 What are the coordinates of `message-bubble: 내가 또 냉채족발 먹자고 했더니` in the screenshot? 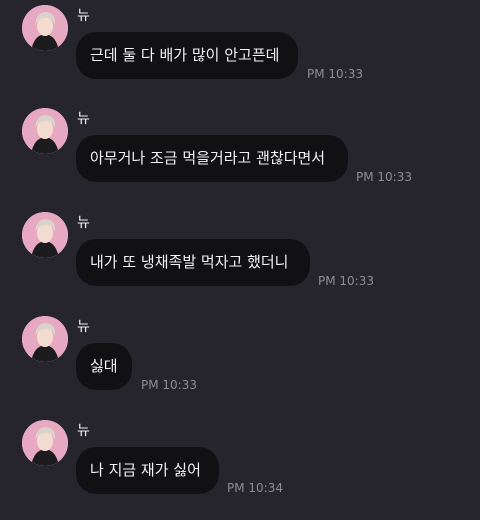 It's located at (193, 262).